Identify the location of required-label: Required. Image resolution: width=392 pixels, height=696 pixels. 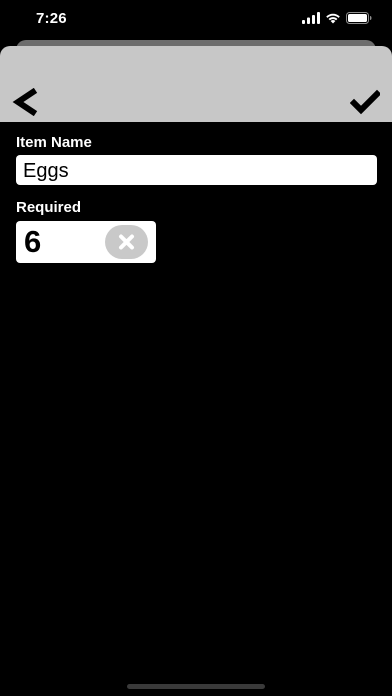
(49, 207).